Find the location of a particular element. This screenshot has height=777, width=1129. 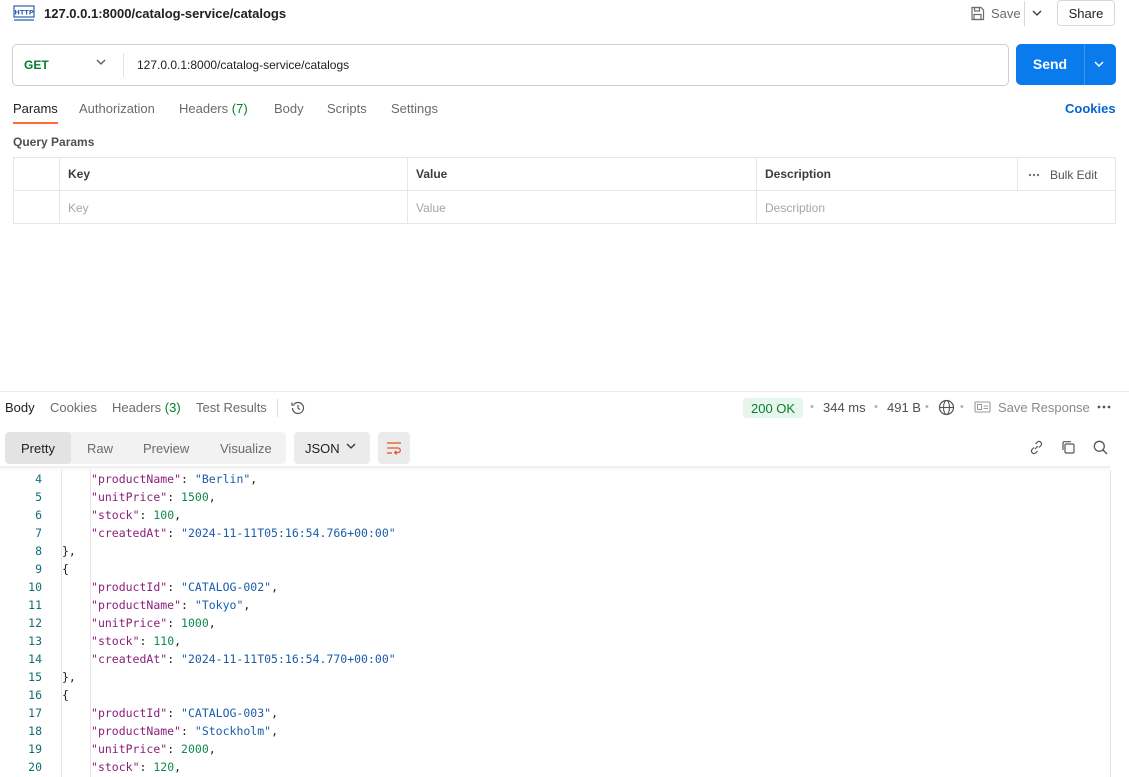

json-key: productName is located at coordinates (136, 731).